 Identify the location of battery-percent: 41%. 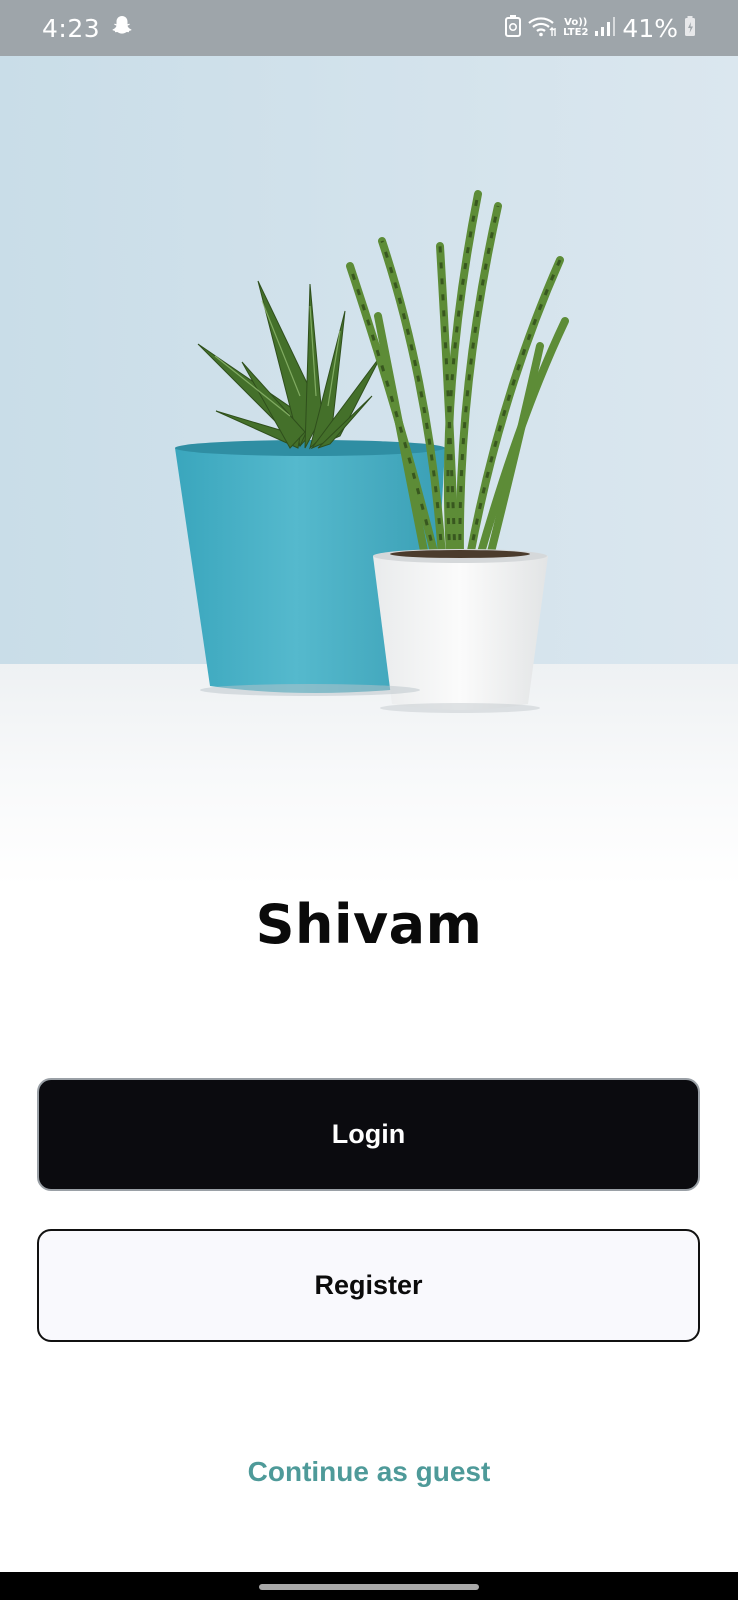
(650, 28).